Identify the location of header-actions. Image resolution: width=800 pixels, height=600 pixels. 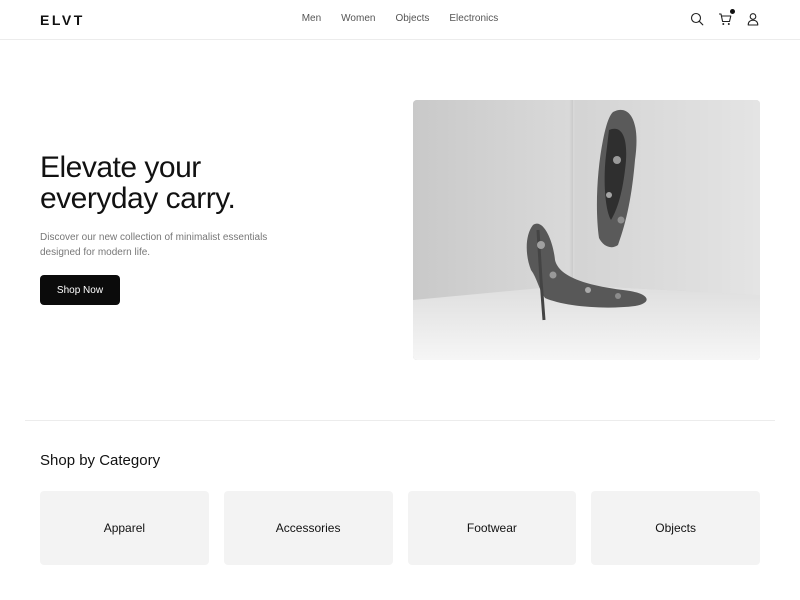
(725, 17).